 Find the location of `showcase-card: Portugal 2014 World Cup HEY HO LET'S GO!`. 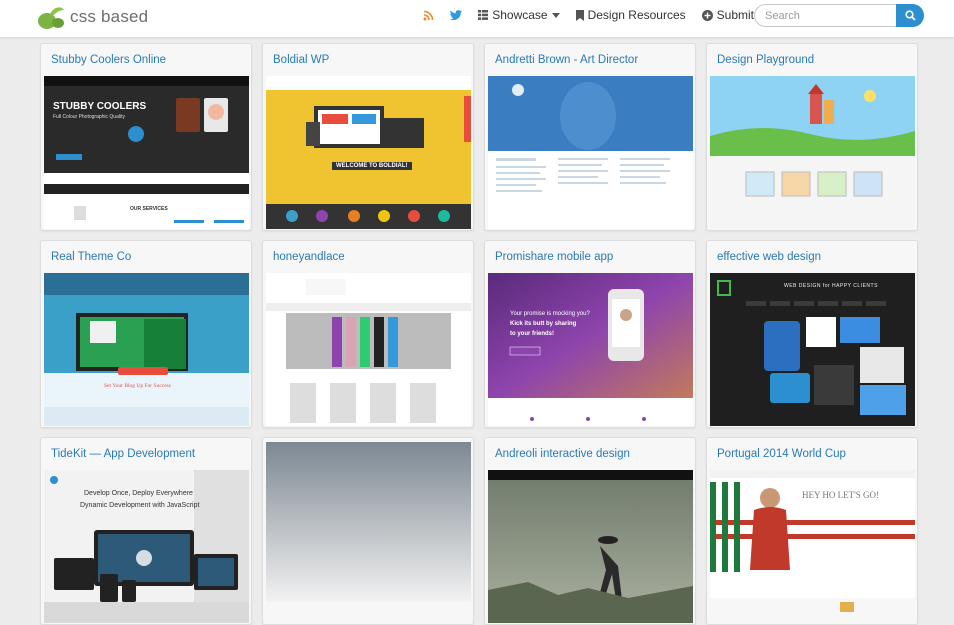

showcase-card: Portugal 2014 World Cup HEY HO LET'S GO! is located at coordinates (812, 531).